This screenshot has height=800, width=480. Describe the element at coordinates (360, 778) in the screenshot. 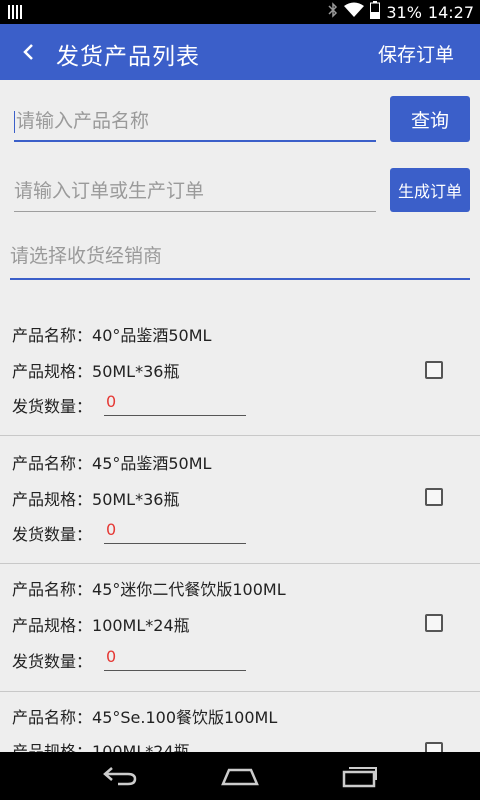

I see `recent-apps-nav-icon` at that location.